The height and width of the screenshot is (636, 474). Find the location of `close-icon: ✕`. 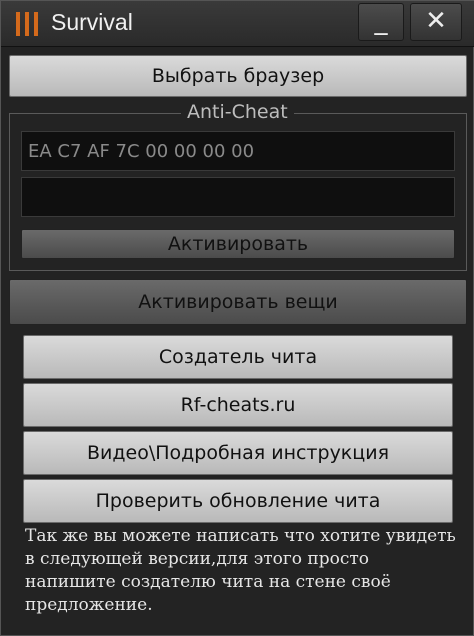

close-icon: ✕ is located at coordinates (436, 21).